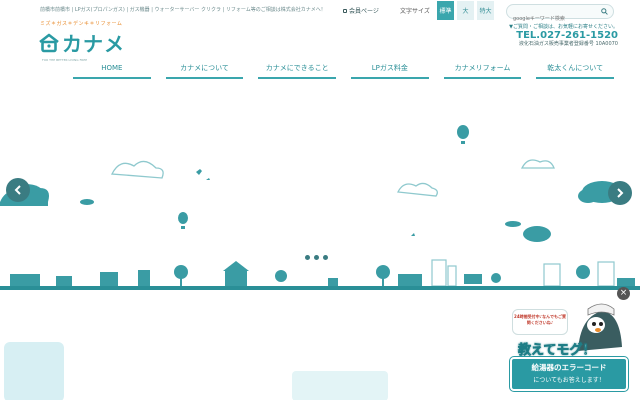 The height and width of the screenshot is (400, 640). I want to click on logo-name: カナメ, so click(93, 44).